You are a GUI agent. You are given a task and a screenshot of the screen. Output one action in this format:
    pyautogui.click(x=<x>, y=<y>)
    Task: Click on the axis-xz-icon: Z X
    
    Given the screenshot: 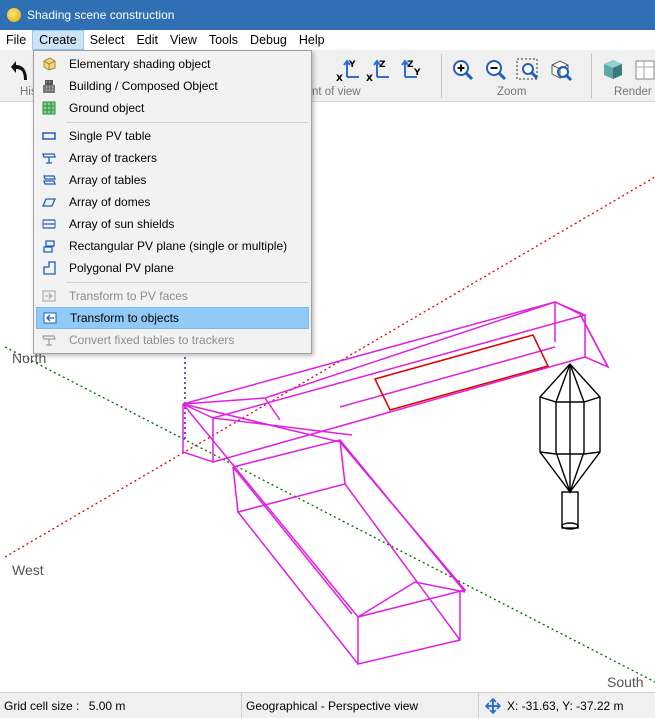 What is the action you would take?
    pyautogui.click(x=377, y=71)
    